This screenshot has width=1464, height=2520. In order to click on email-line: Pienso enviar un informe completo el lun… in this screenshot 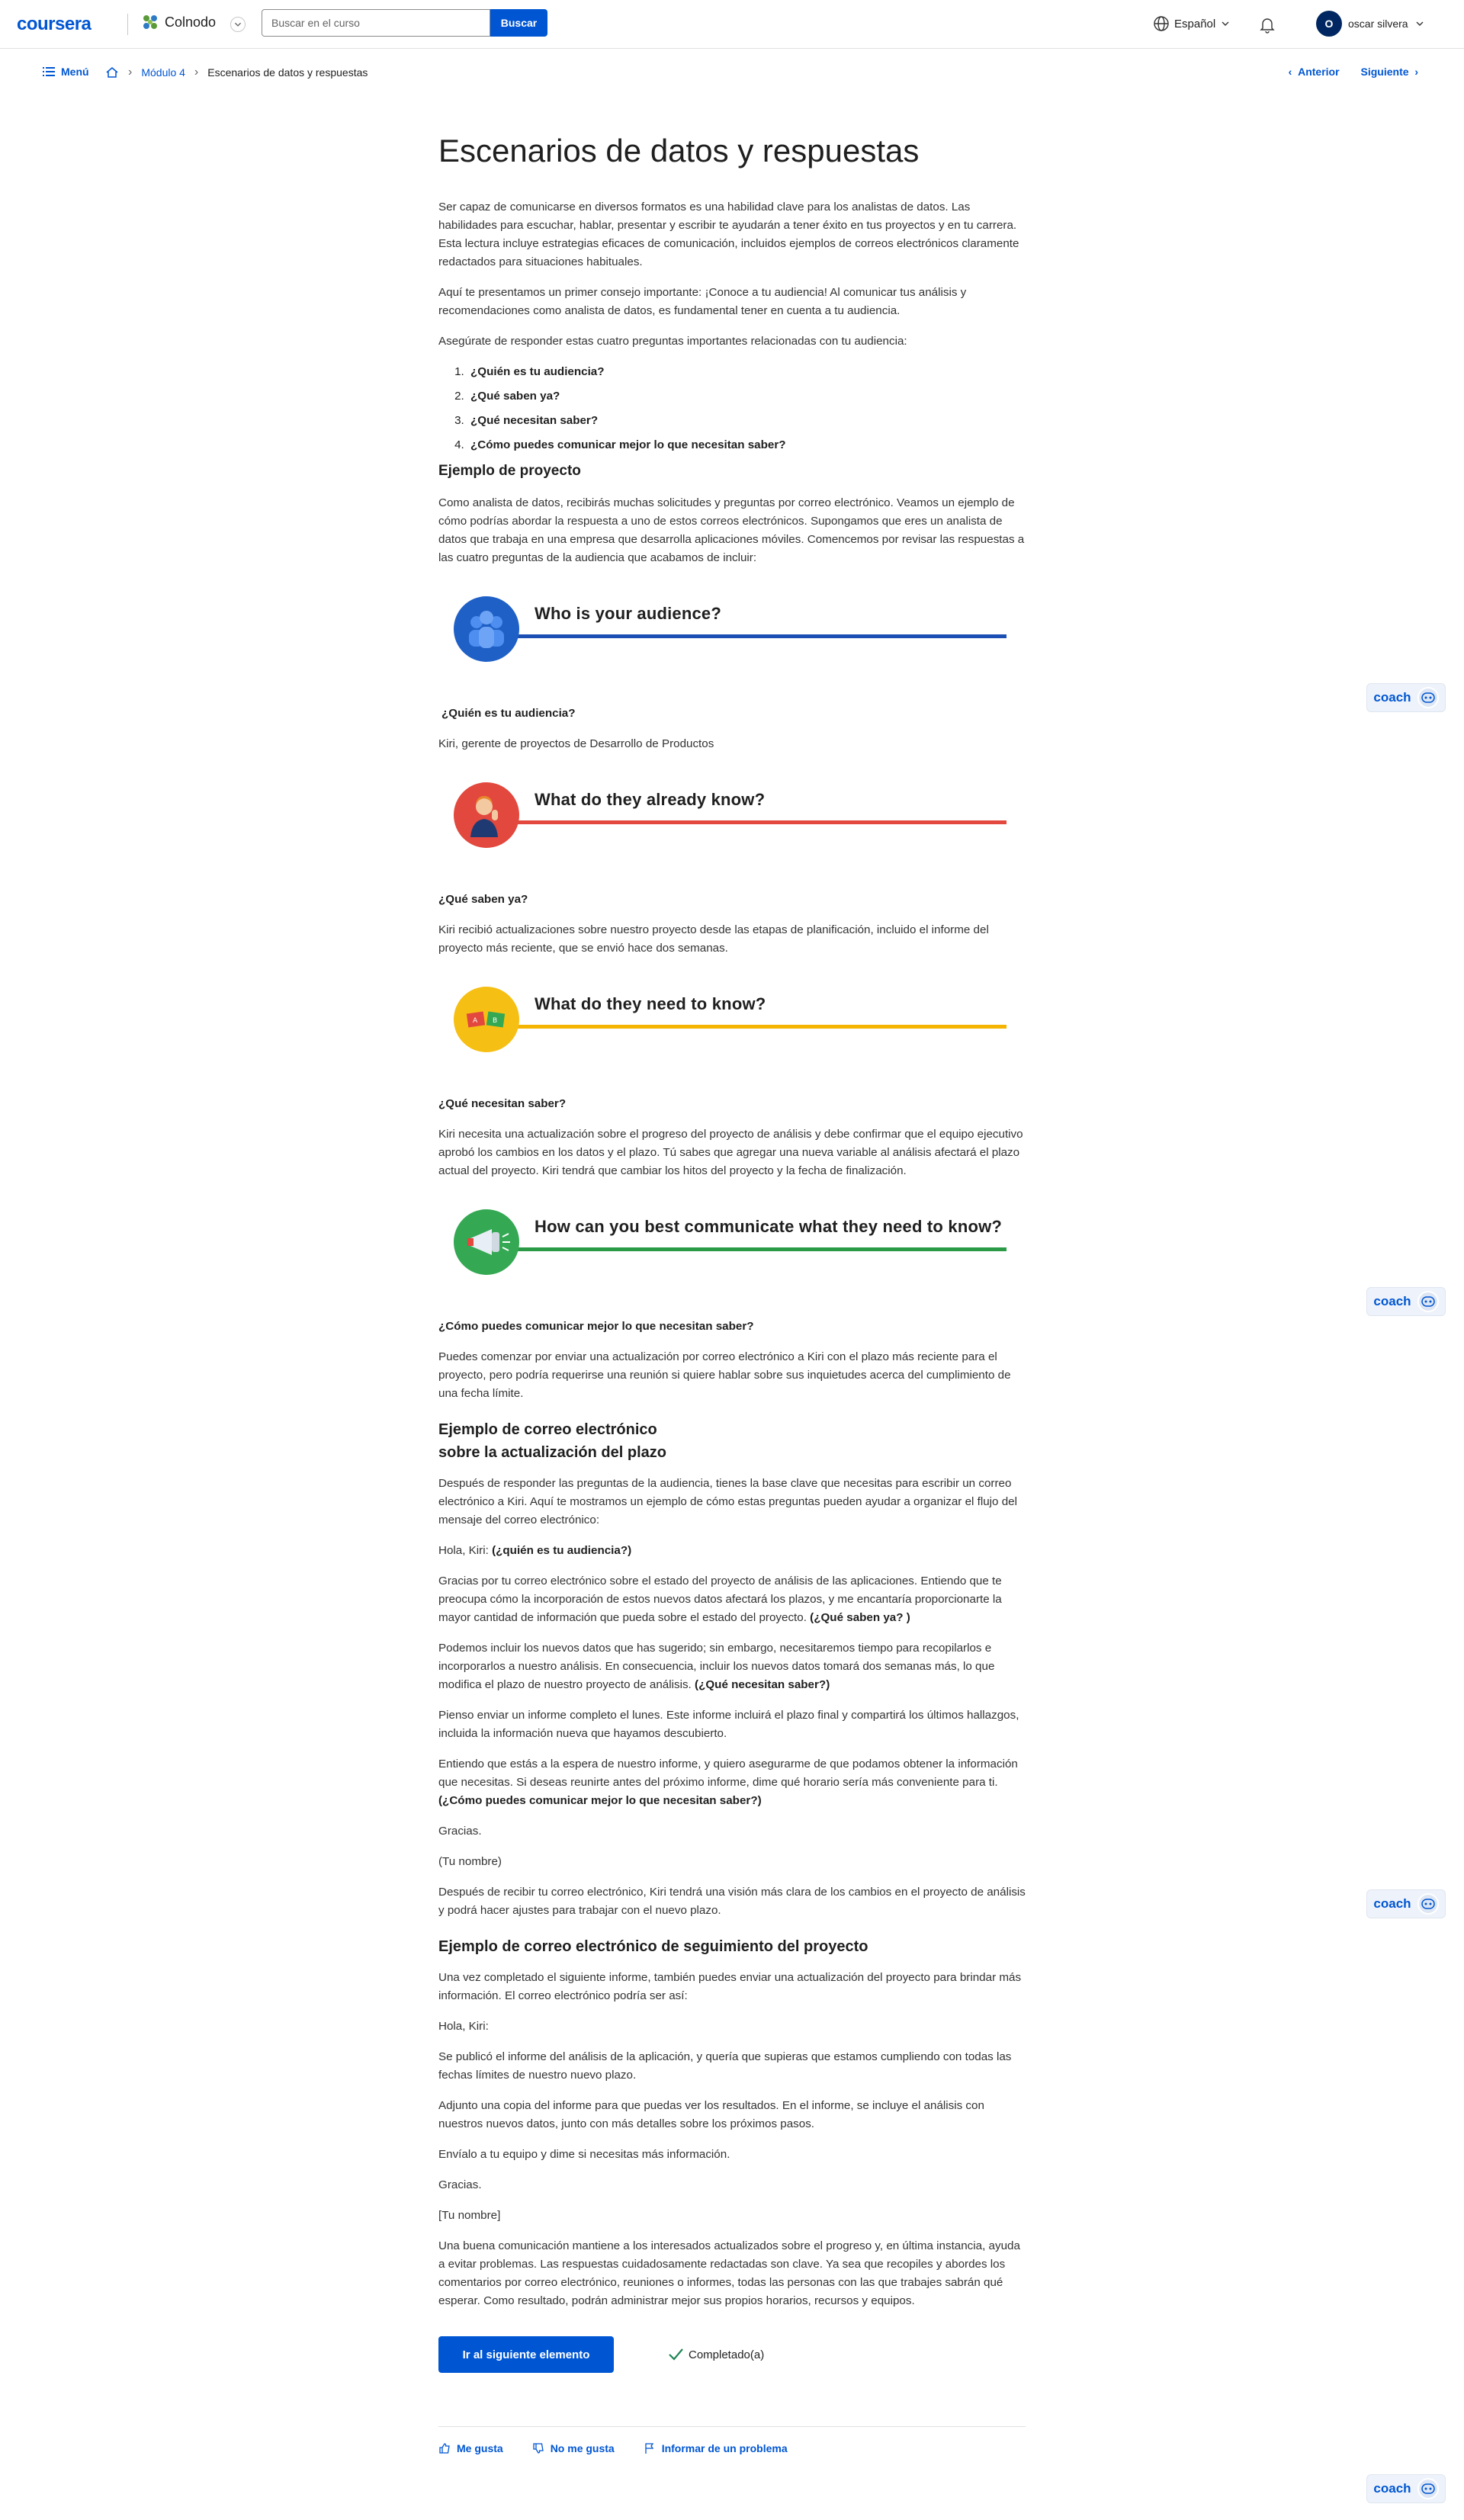, I will do `click(728, 1724)`.